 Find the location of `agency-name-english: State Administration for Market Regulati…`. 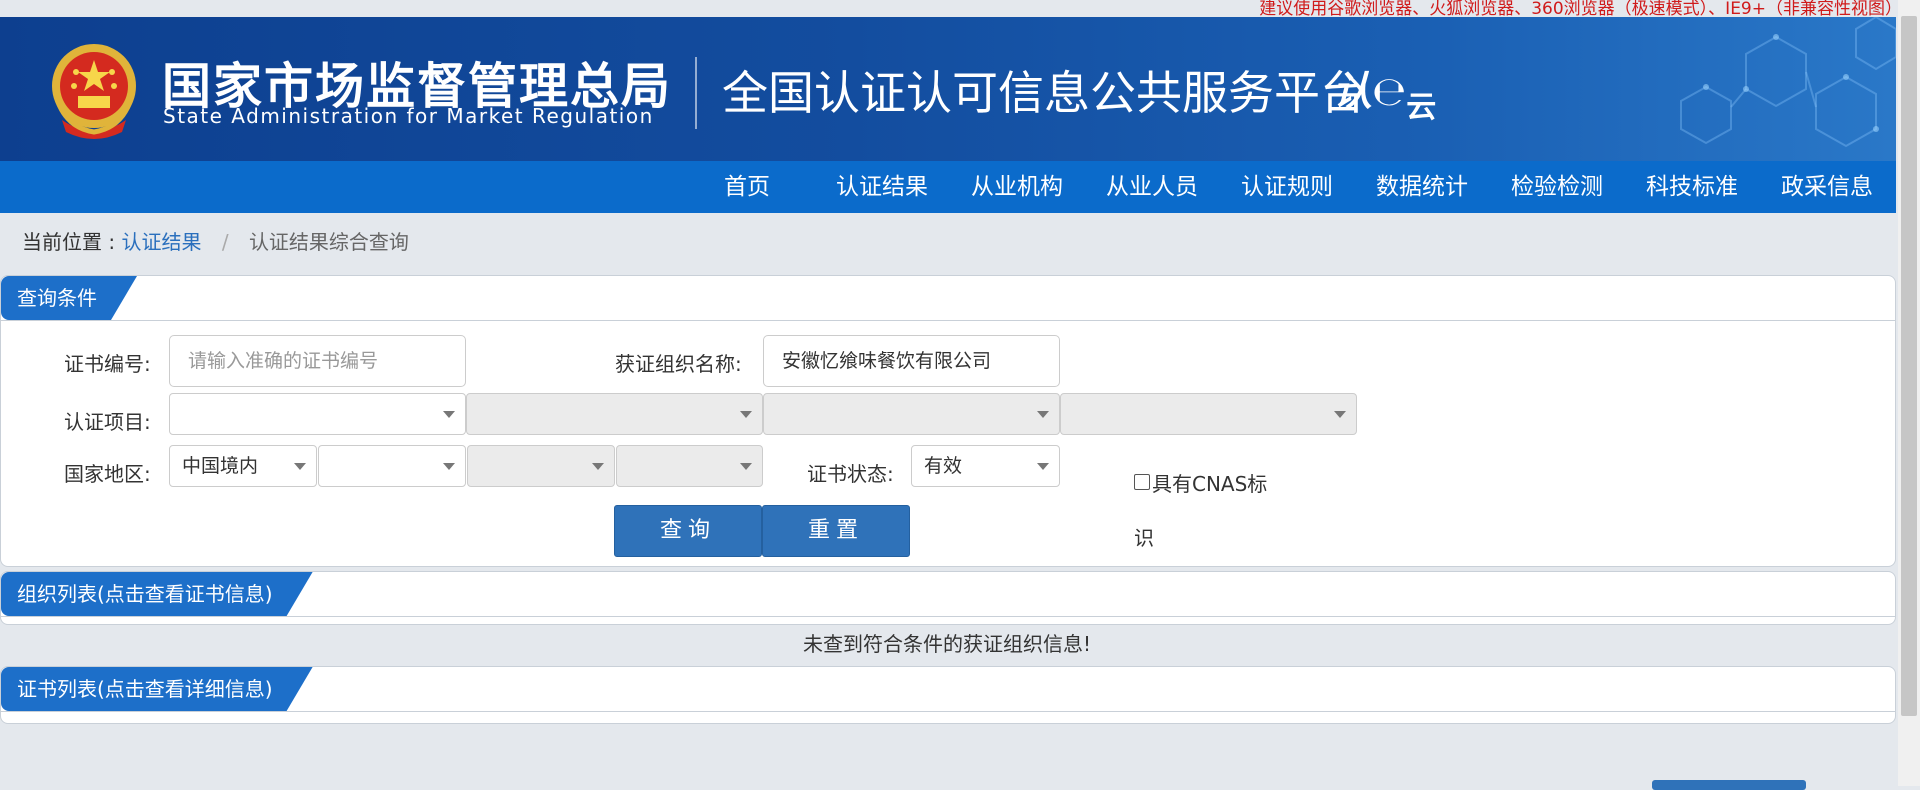

agency-name-english: State Administration for Market Regulati… is located at coordinates (408, 116).